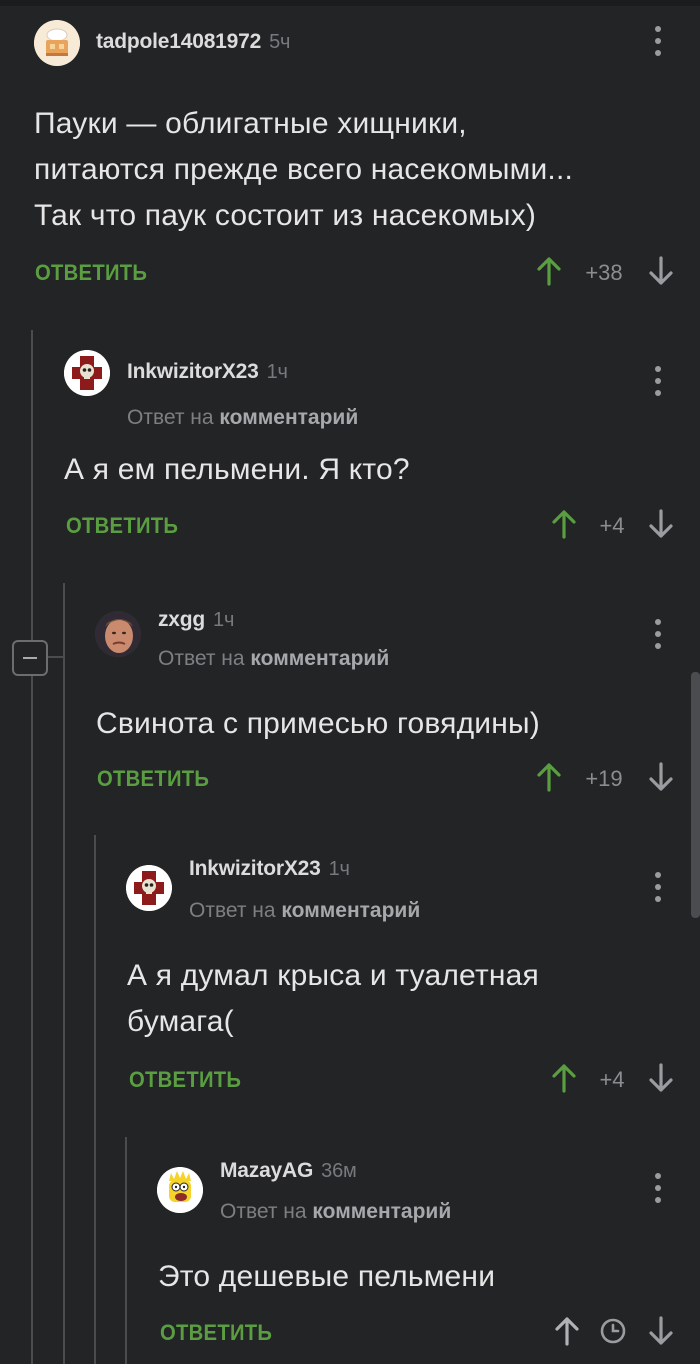 The image size is (700, 1364). I want to click on bakery-avatar-icon, so click(57, 43).